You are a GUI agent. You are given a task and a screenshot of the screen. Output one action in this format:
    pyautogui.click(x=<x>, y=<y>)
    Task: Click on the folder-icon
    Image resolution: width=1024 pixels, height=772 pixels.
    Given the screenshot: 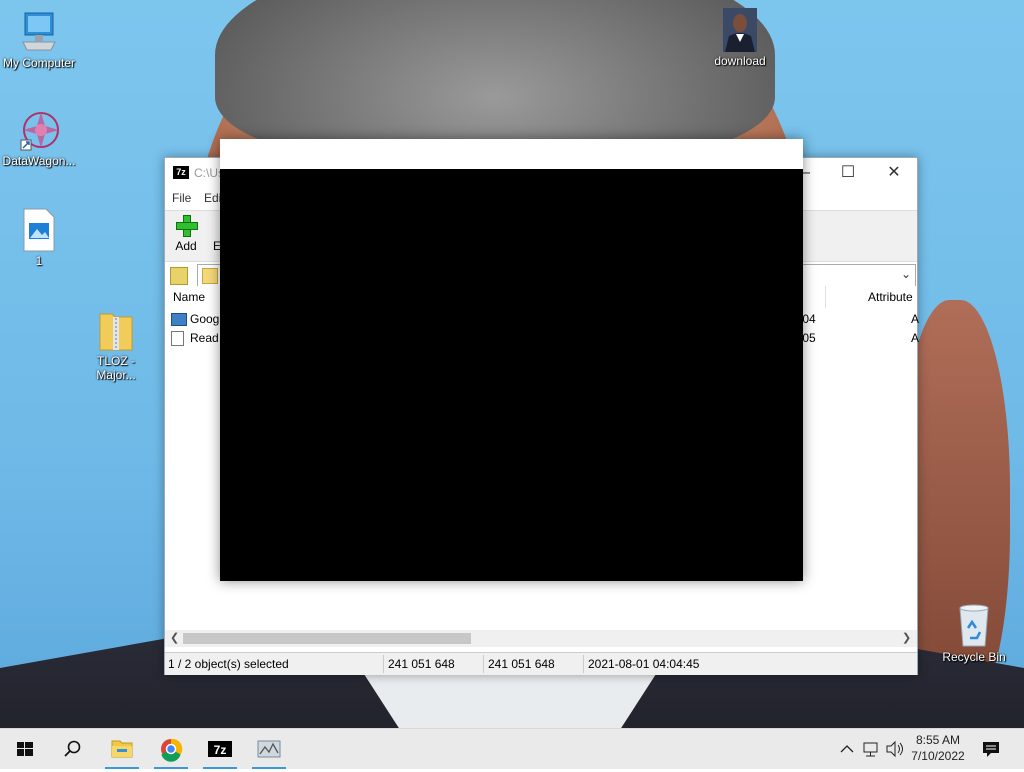 What is the action you would take?
    pyautogui.click(x=210, y=276)
    